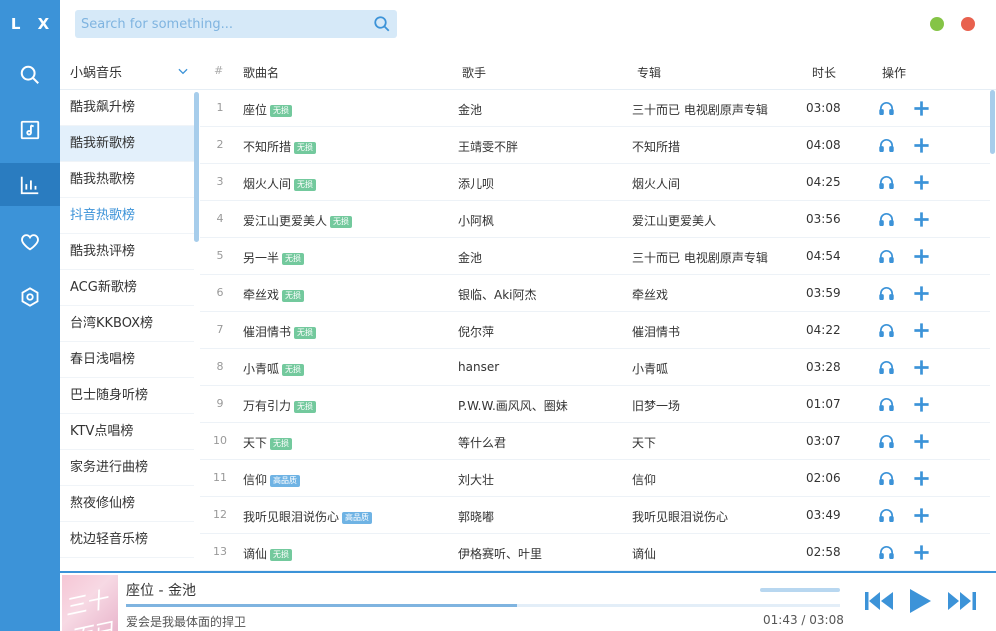 The width and height of the screenshot is (996, 631). I want to click on minimize-button, so click(937, 24).